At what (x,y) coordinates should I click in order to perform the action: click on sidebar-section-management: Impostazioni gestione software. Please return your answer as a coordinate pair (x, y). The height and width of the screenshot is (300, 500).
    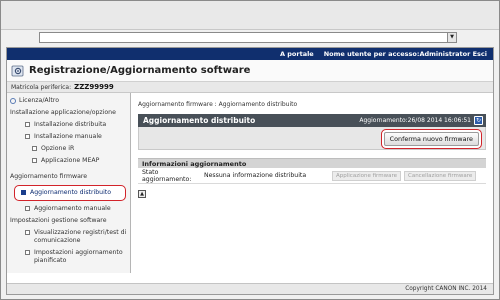
    Looking at the image, I should click on (68, 221).